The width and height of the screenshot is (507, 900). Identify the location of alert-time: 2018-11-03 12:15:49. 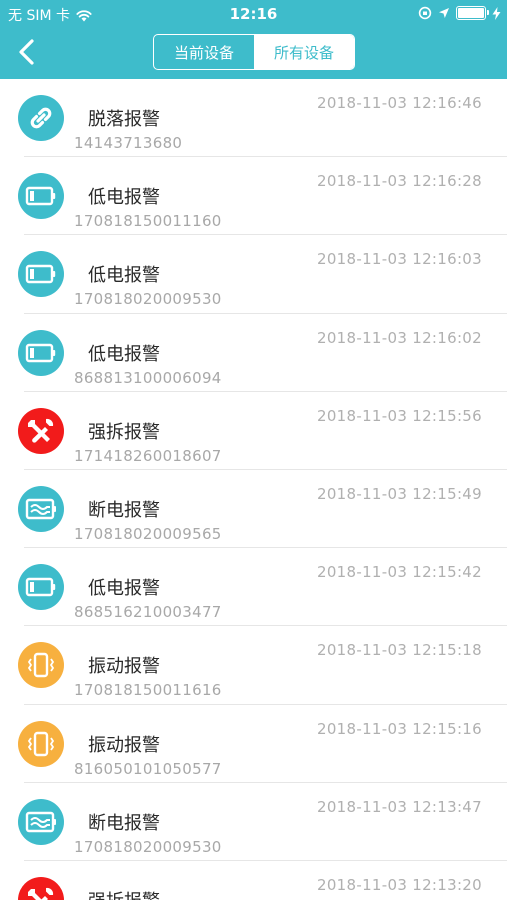
(399, 493).